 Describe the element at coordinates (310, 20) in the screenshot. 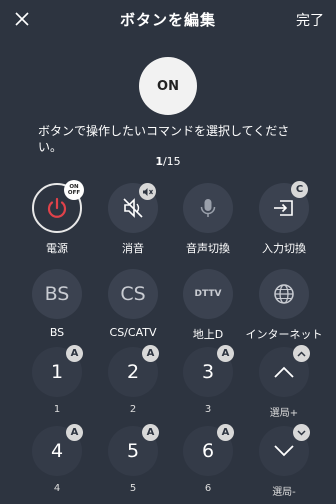

I see `done-button: 完了` at that location.